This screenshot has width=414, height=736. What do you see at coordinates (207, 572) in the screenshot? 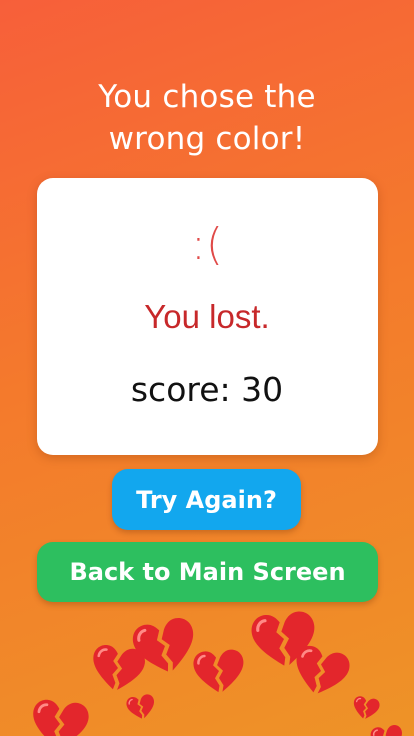
I see `back-to-main-button: Back to Main Screen` at bounding box center [207, 572].